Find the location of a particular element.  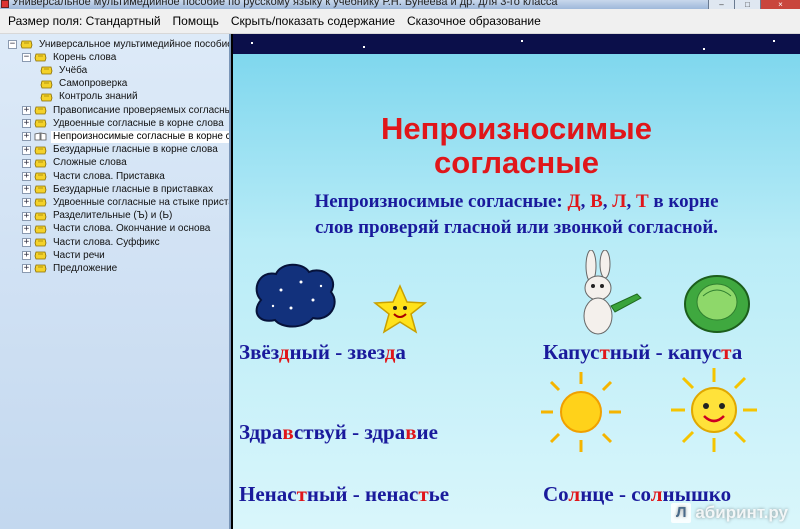

tree-item: + Безударные гласные в приставках is located at coordinates (118, 189).